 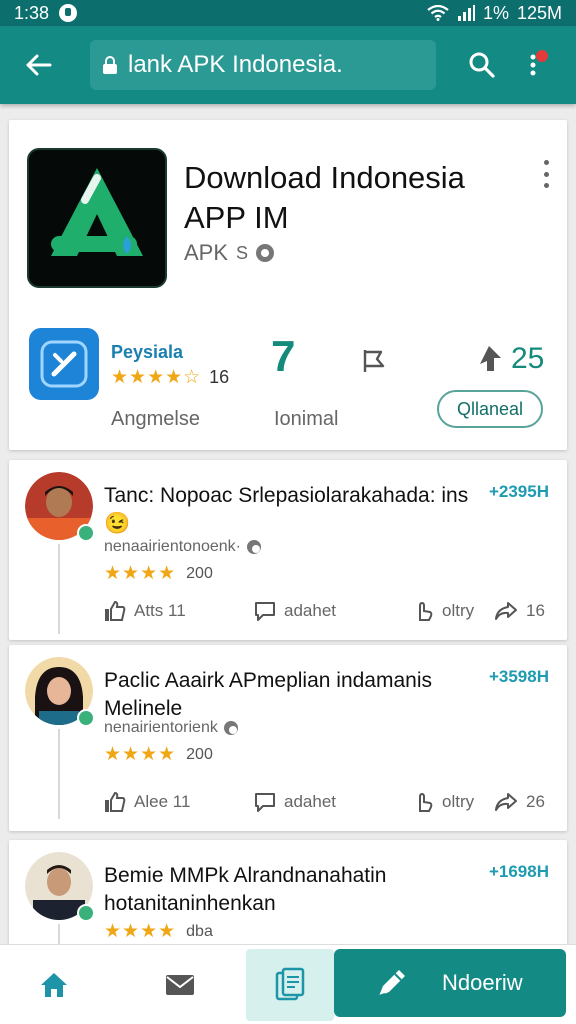 What do you see at coordinates (518, 491) in the screenshot?
I see `review-score: +2395H` at bounding box center [518, 491].